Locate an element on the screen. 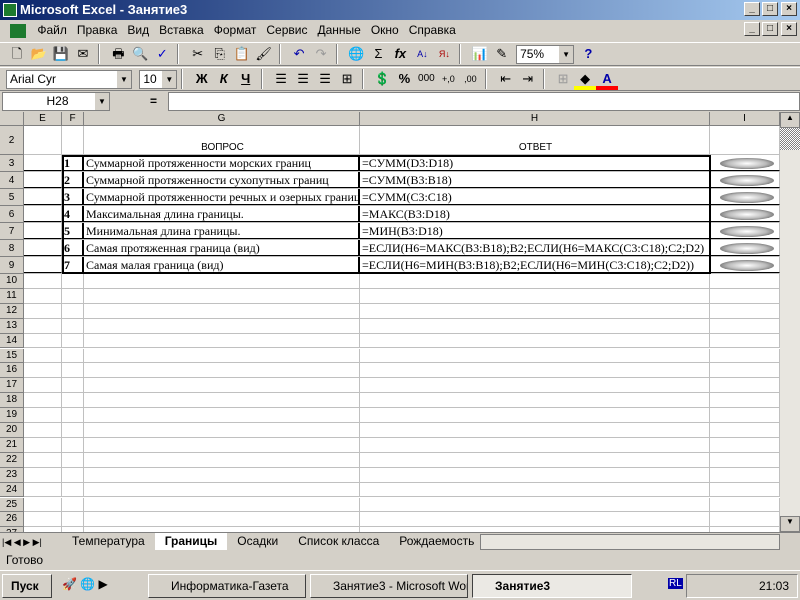 The height and width of the screenshot is (600, 800). merge-center-icon: ⊞ is located at coordinates (347, 79).